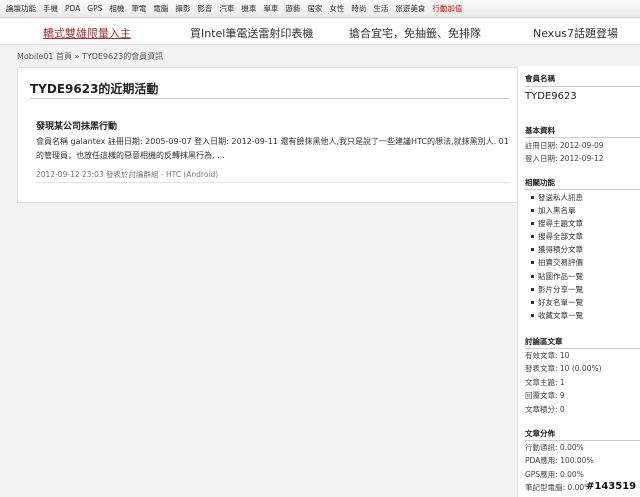 Image resolution: width=640 pixels, height=497 pixels. Describe the element at coordinates (564, 145) in the screenshot. I see `register-date: 註冊日期: 2012-09-09` at that location.